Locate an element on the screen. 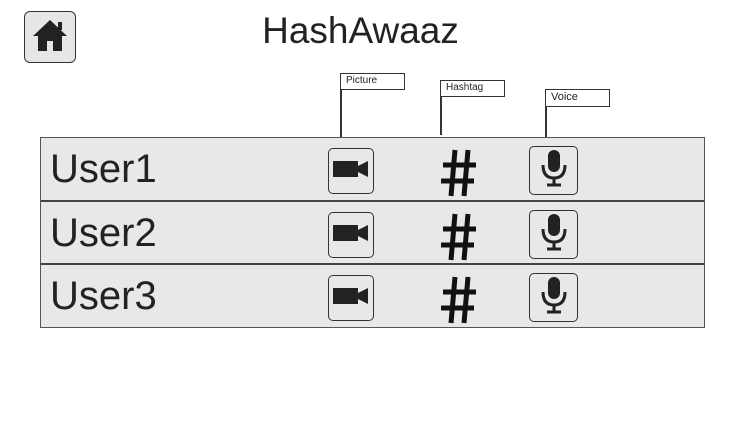 The width and height of the screenshot is (739, 442). user-row: User2 is located at coordinates (372, 231).